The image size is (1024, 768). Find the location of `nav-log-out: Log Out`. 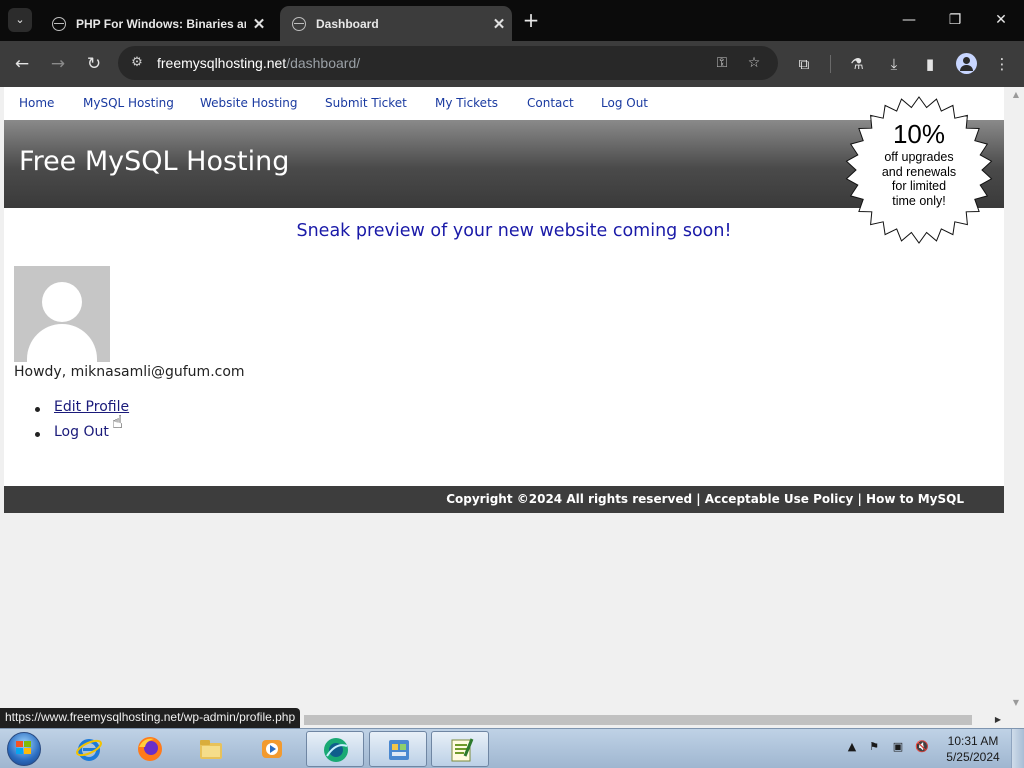

nav-log-out: Log Out is located at coordinates (624, 103).